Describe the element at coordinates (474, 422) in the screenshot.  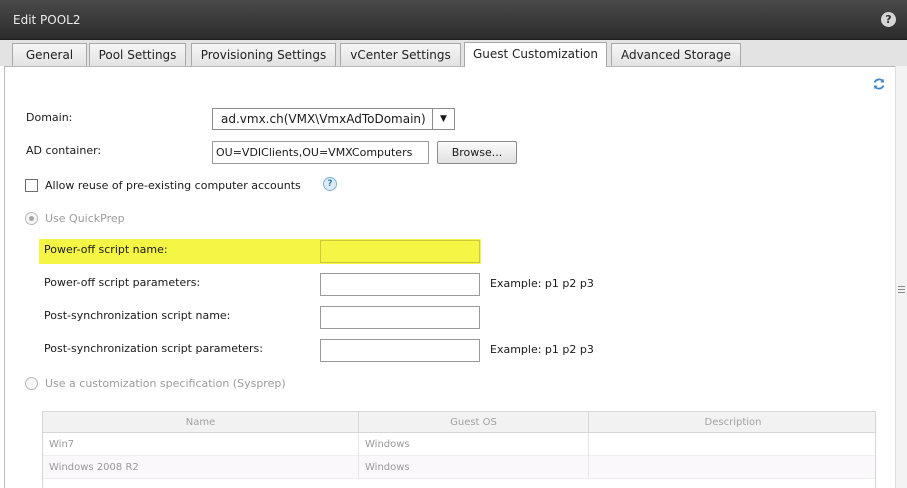
I see `column-header-guest-os: Guest OS` at that location.